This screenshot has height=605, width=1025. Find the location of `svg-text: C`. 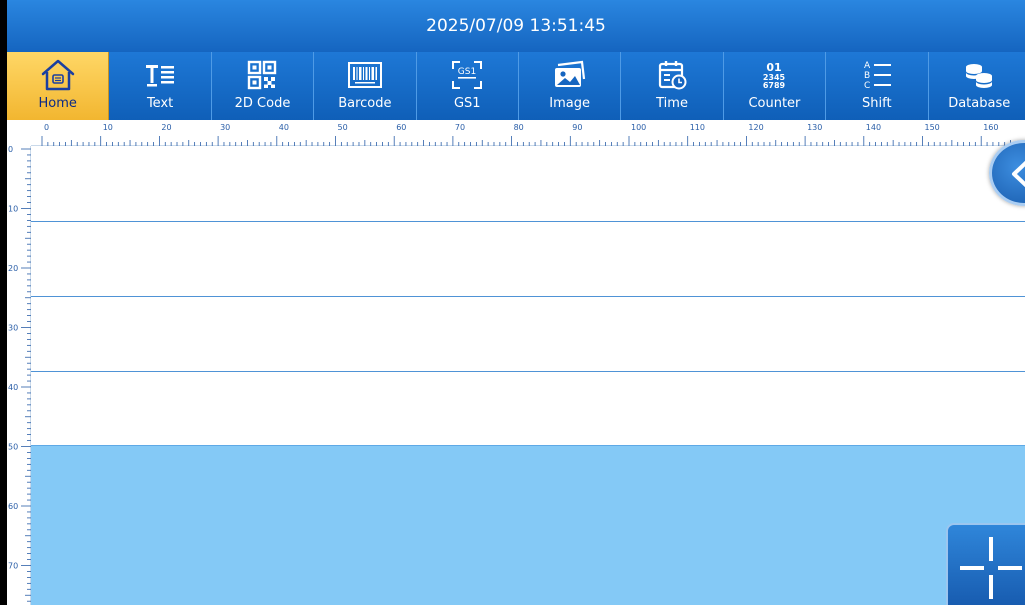

svg-text: C is located at coordinates (867, 86).